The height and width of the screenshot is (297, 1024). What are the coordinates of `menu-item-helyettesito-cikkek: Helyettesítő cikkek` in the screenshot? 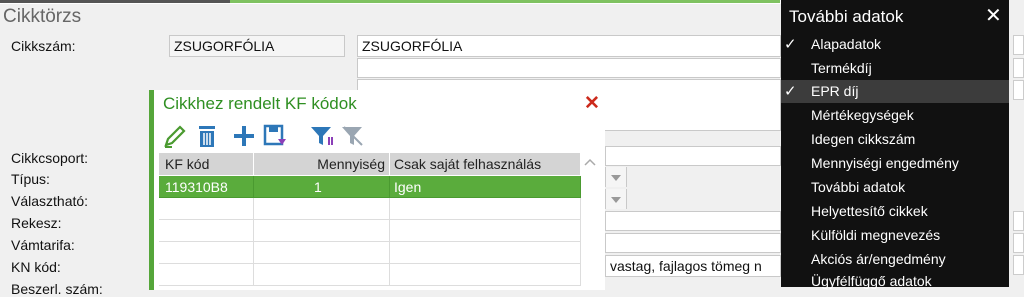 It's located at (895, 211).